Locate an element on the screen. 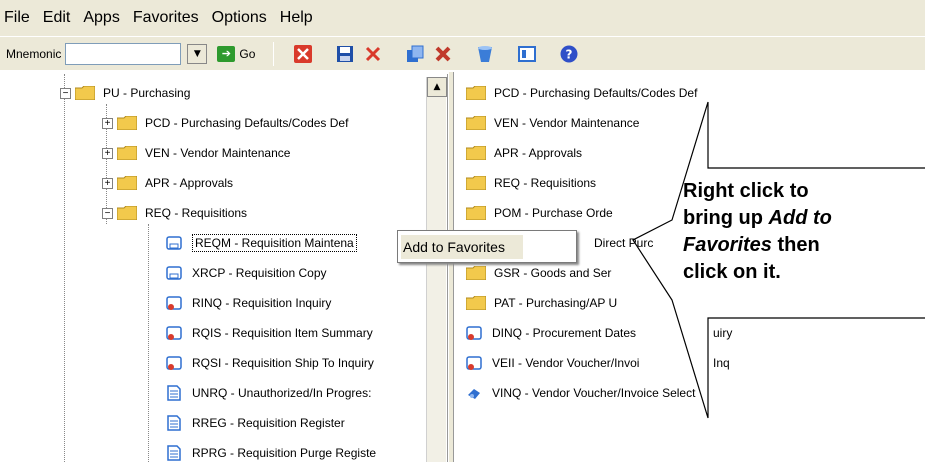 This screenshot has height=462, width=925. tree-node-req: − REQ - Requisitions is located at coordinates (174, 213).